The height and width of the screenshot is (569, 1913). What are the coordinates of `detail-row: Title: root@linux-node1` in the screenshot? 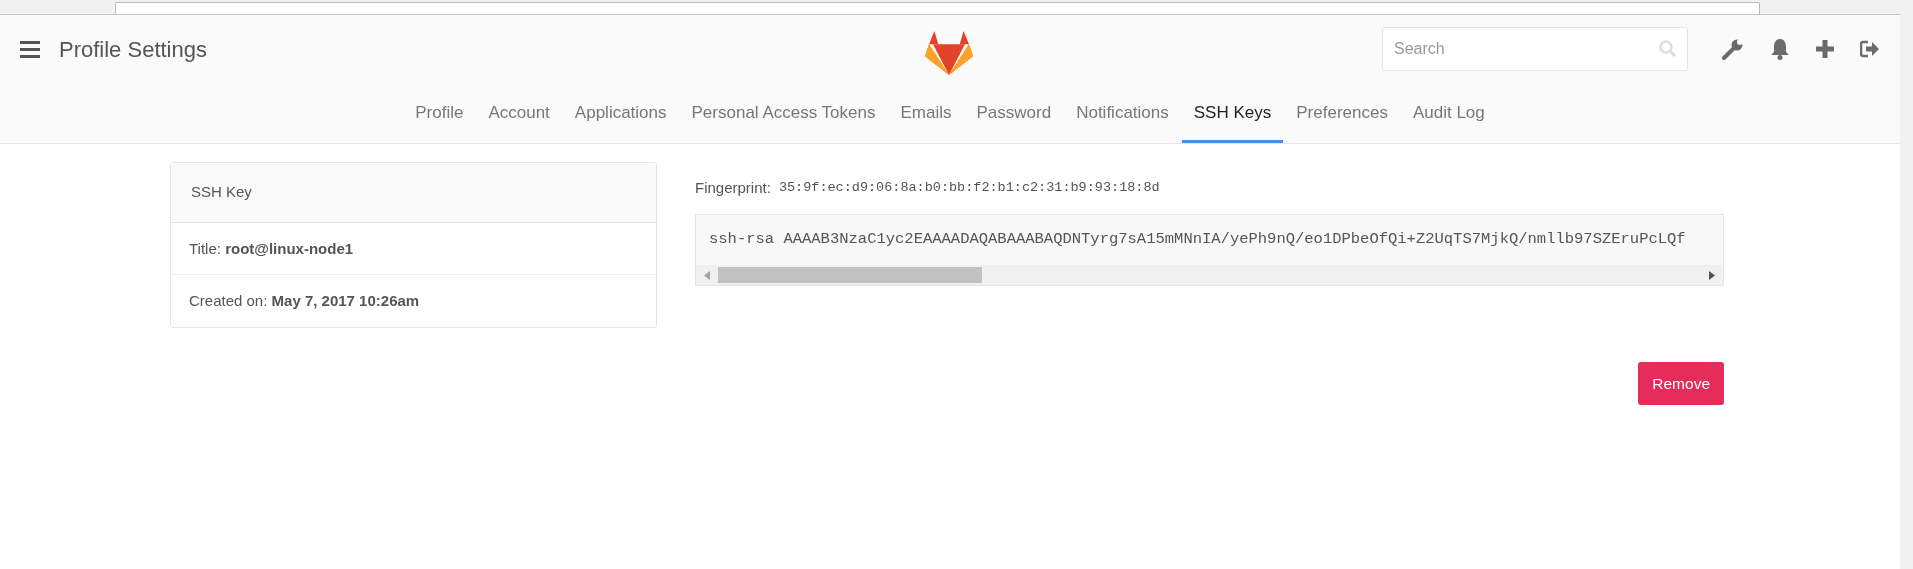 It's located at (413, 249).